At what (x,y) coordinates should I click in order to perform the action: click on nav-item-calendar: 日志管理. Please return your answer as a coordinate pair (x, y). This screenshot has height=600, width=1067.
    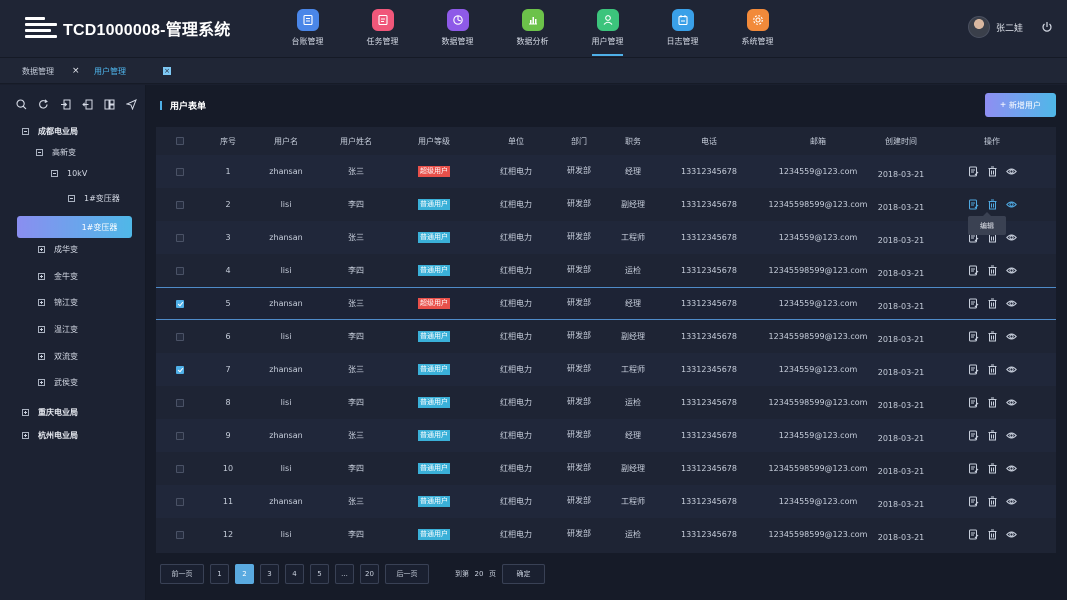
    Looking at the image, I should click on (682, 29).